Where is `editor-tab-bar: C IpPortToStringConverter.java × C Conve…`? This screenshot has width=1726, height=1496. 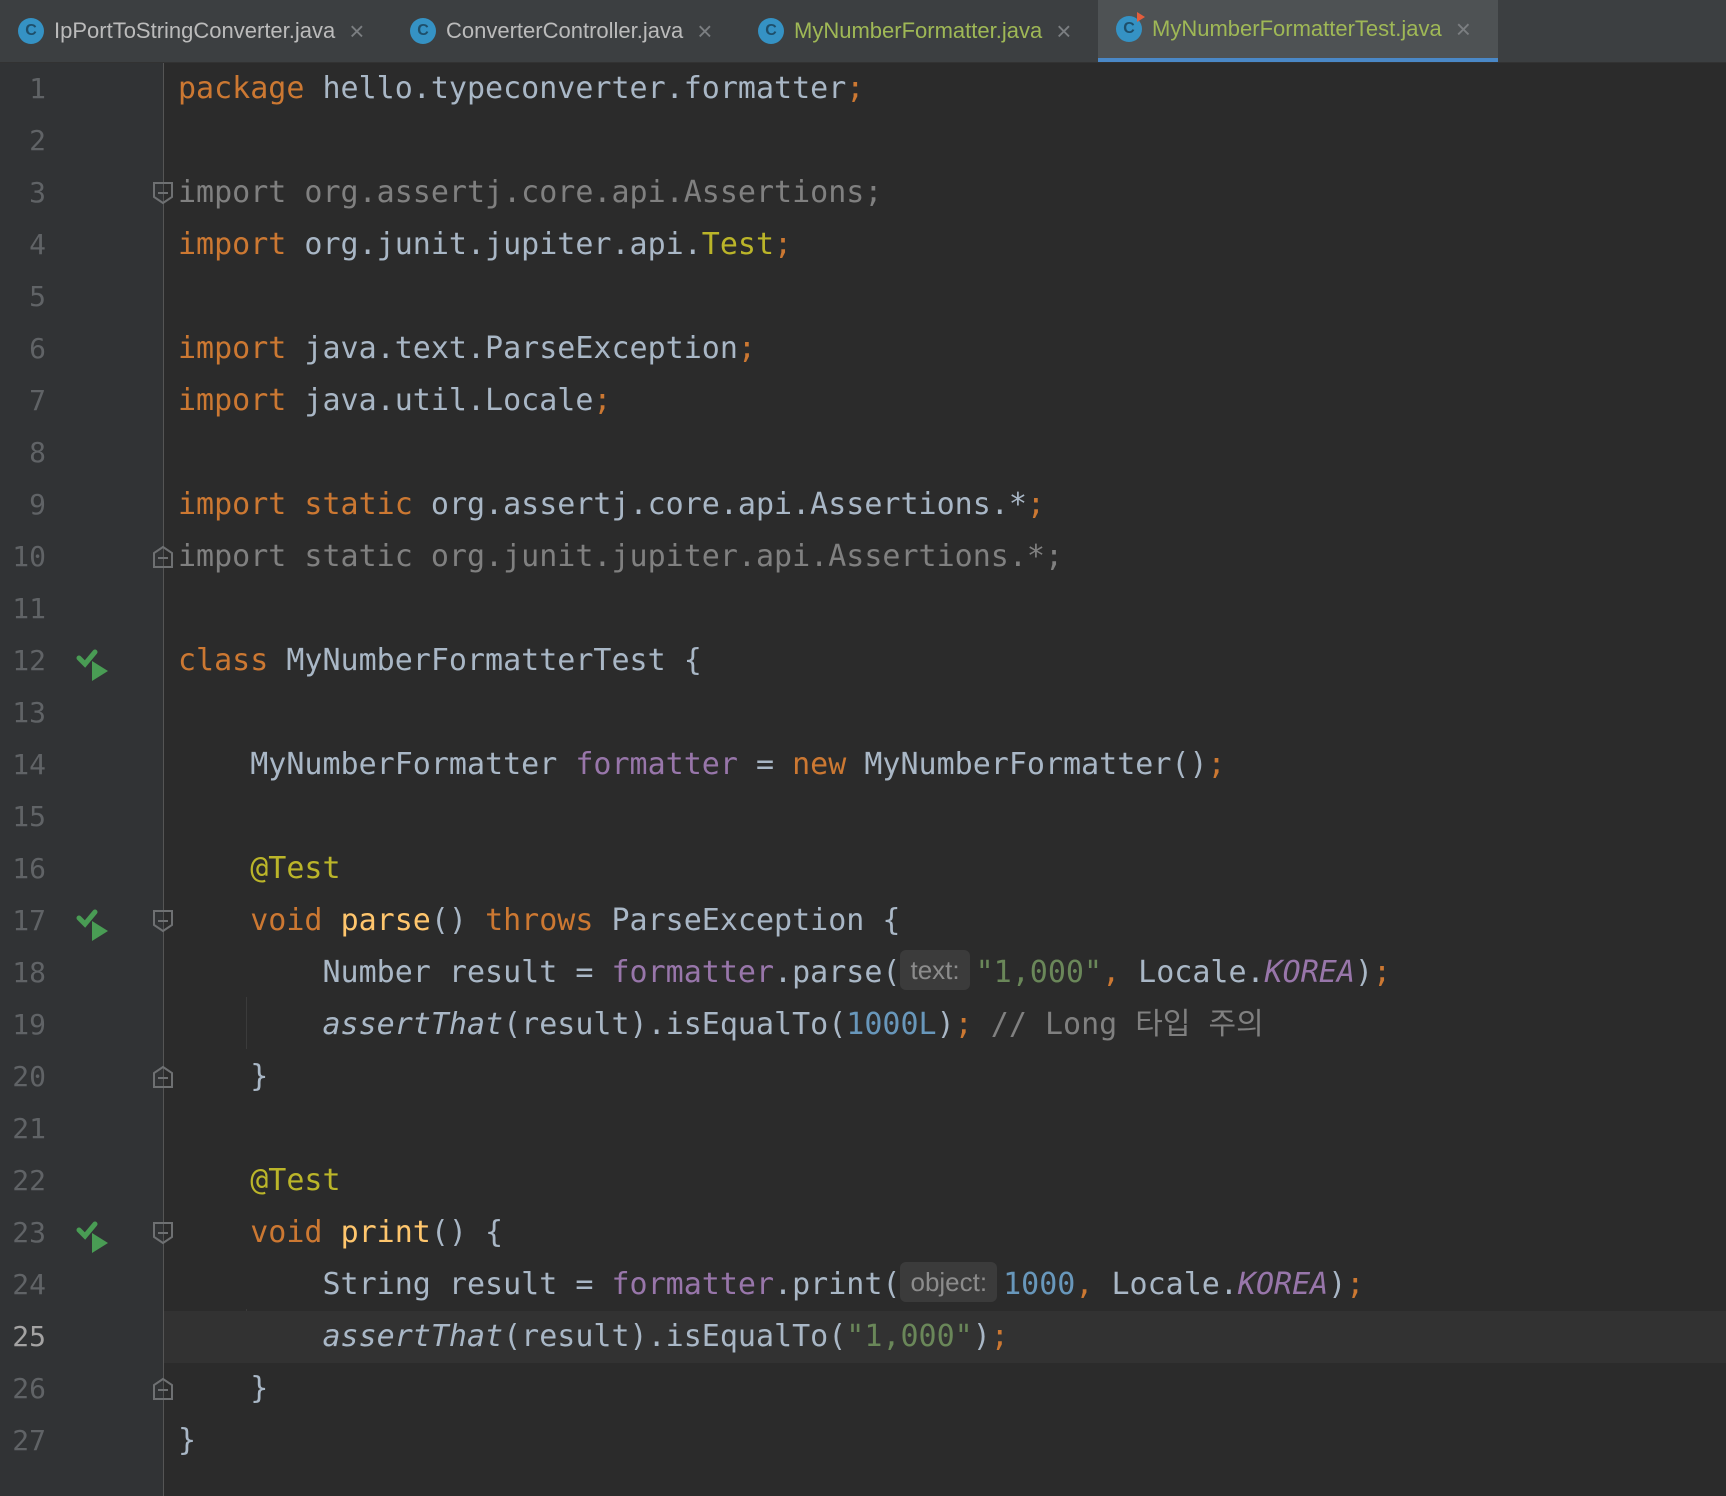 editor-tab-bar: C IpPortToStringConverter.java × C Conve… is located at coordinates (863, 31).